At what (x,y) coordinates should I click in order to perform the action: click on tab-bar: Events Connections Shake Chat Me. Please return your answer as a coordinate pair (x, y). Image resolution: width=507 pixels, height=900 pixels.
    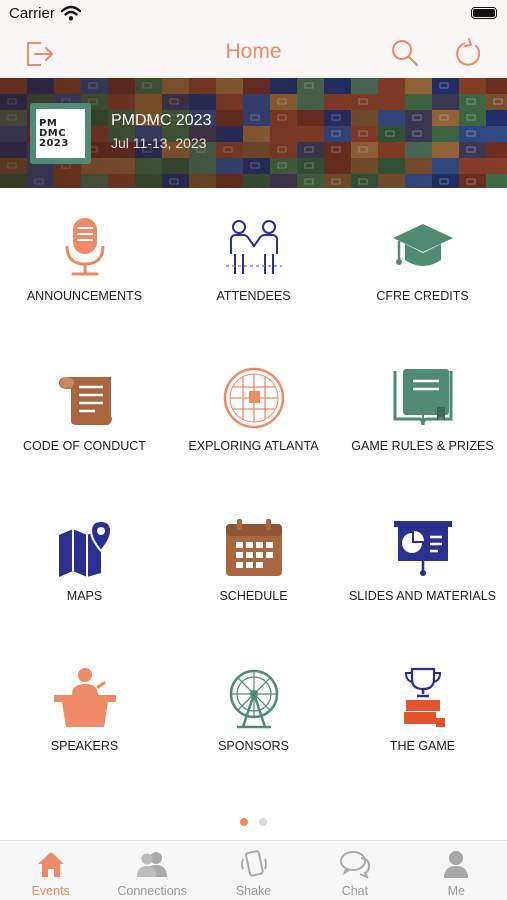
    Looking at the image, I should click on (253, 870).